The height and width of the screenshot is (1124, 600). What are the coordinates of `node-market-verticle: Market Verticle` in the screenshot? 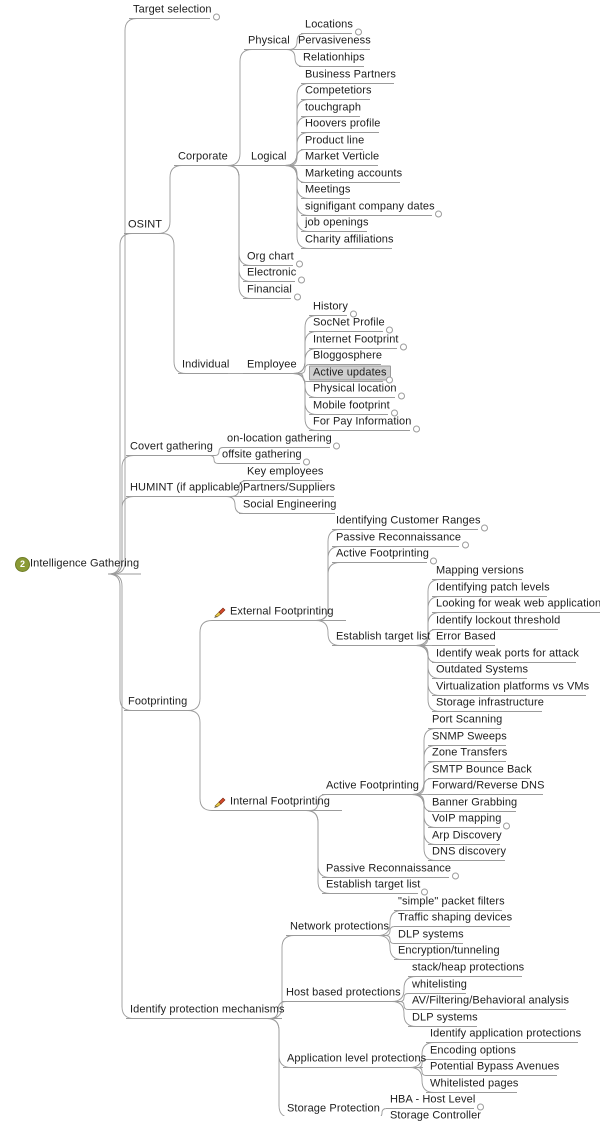 It's located at (342, 157).